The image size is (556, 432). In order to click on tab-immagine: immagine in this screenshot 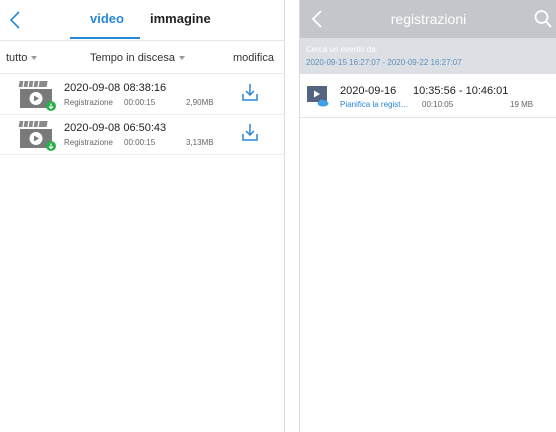, I will do `click(180, 18)`.